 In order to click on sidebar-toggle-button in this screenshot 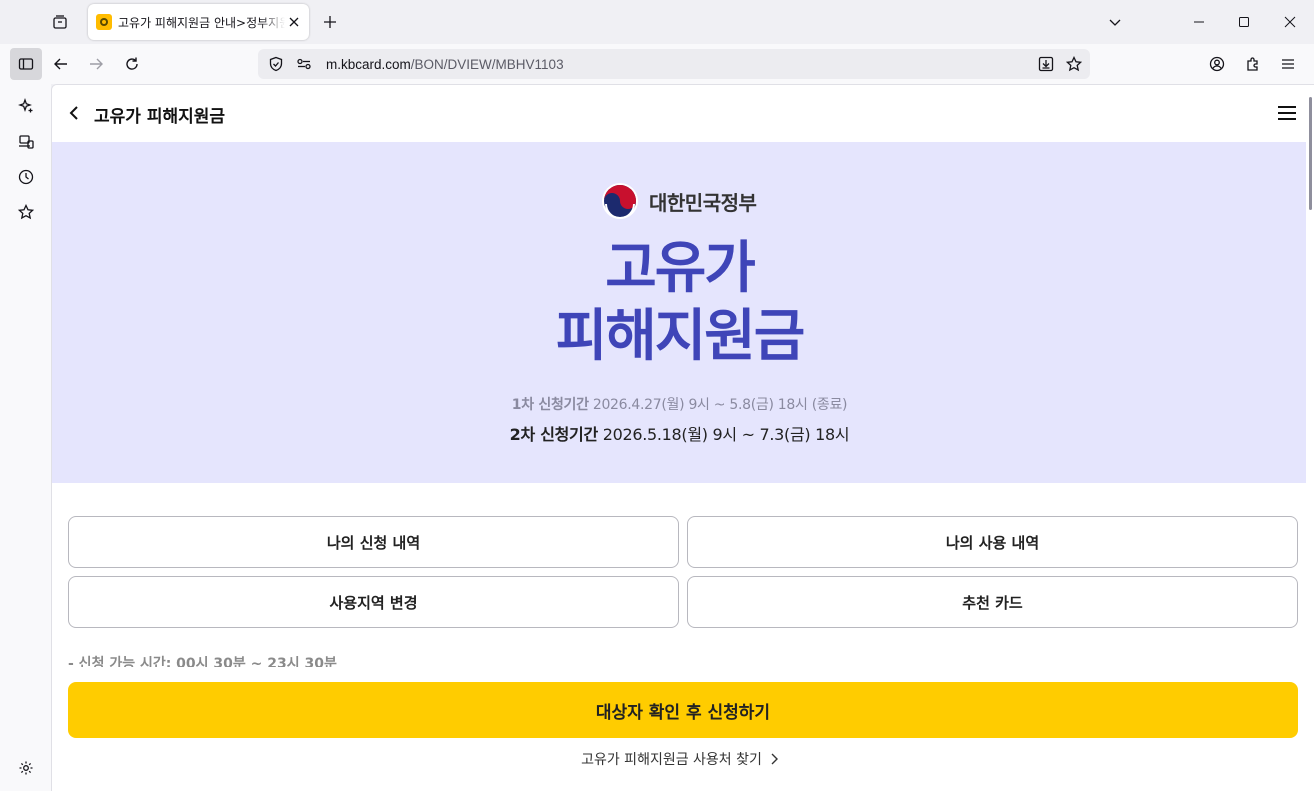, I will do `click(26, 64)`.